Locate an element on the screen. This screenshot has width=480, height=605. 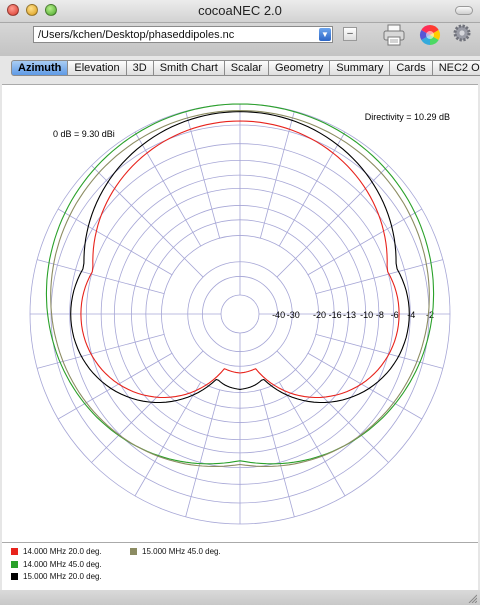
title-bar: cocoaNEC 2.0 is located at coordinates (240, 11).